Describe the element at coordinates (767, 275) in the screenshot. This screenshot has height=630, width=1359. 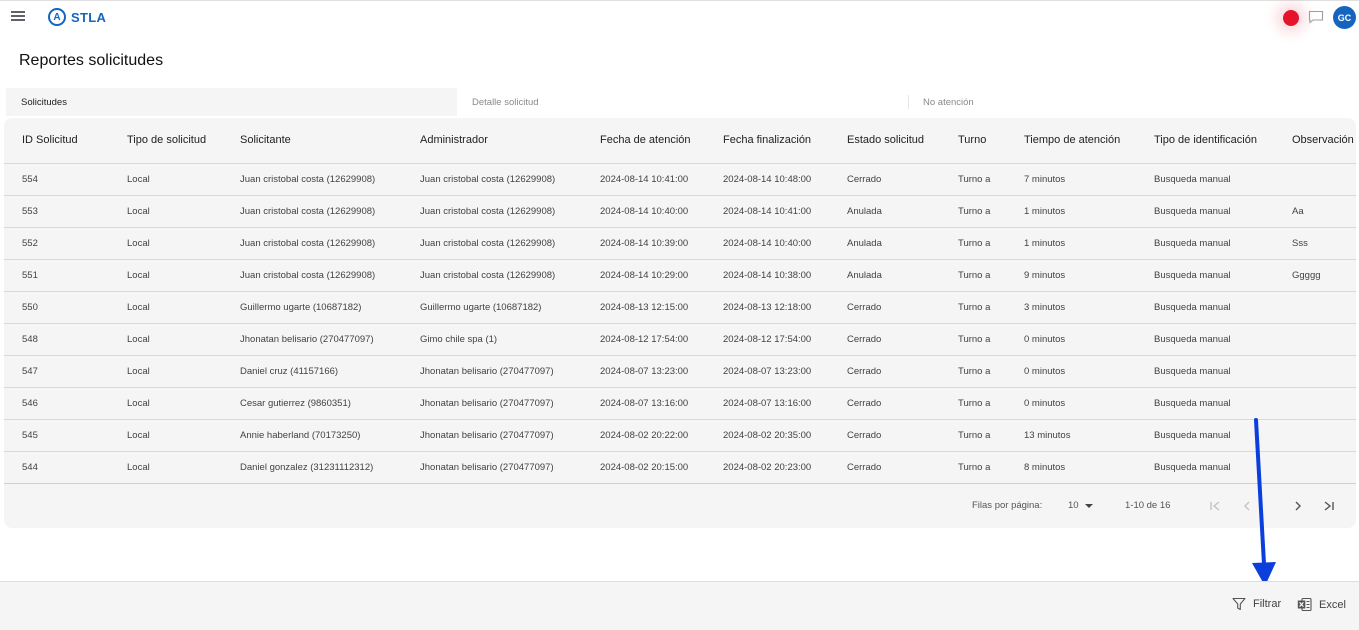
I see `table-cell: 2024-08-14 10:38:00` at that location.